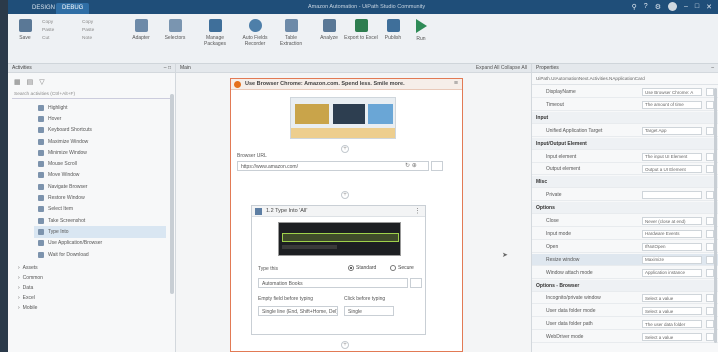 The height and width of the screenshot is (352, 718). What do you see at coordinates (106, 130) in the screenshot?
I see `list-item: Keyboard Shortcuts` at bounding box center [106, 130].